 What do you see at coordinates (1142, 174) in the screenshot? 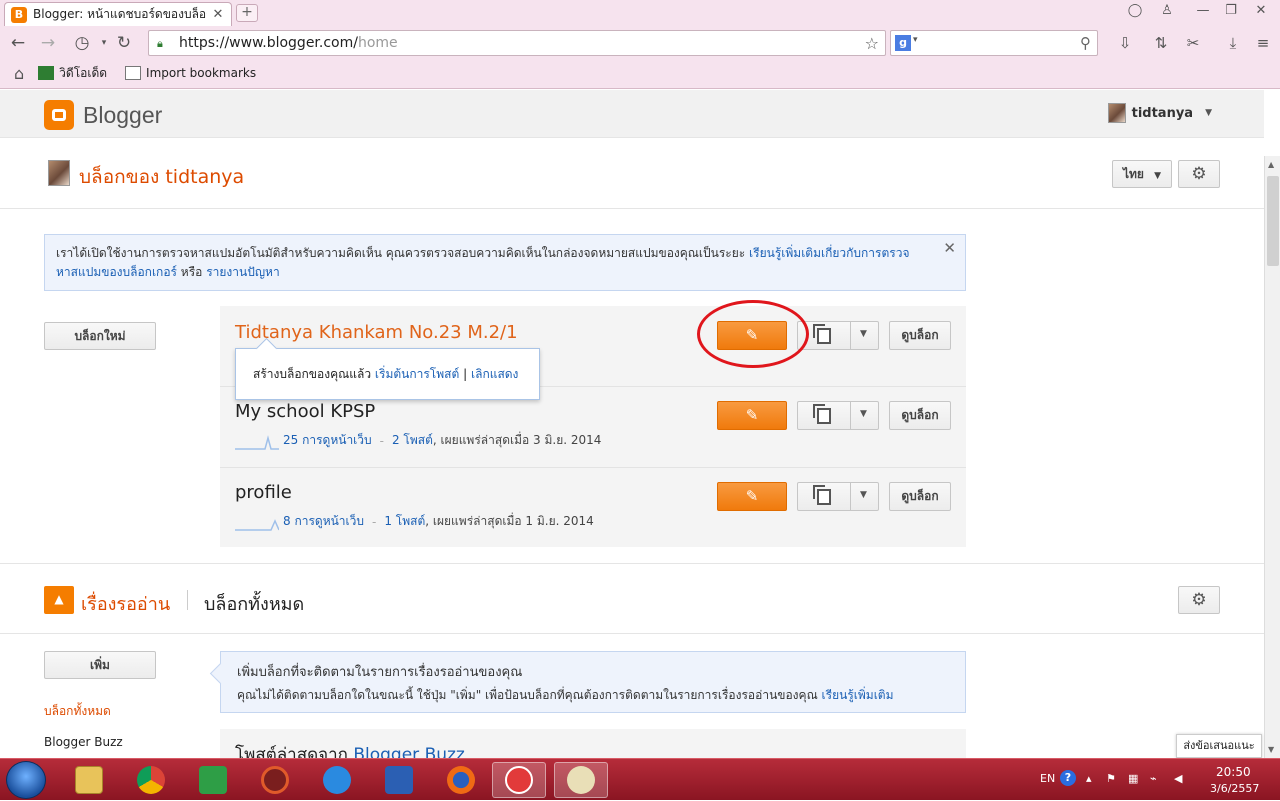
I see `language-dropdown: ไทย ▼` at bounding box center [1142, 174].